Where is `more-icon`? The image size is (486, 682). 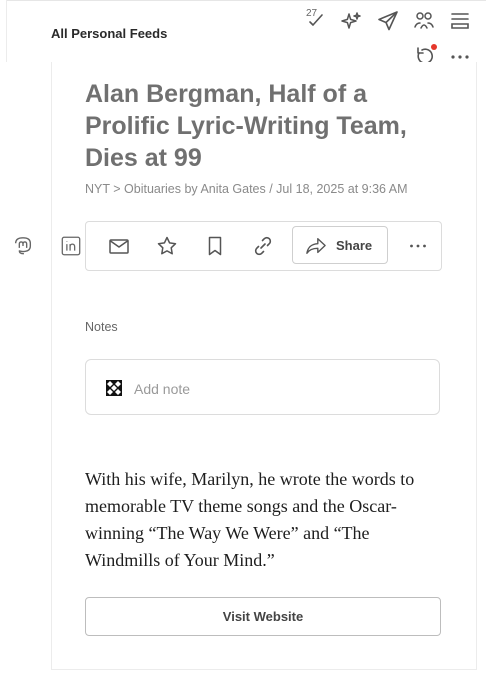 more-icon is located at coordinates (418, 246).